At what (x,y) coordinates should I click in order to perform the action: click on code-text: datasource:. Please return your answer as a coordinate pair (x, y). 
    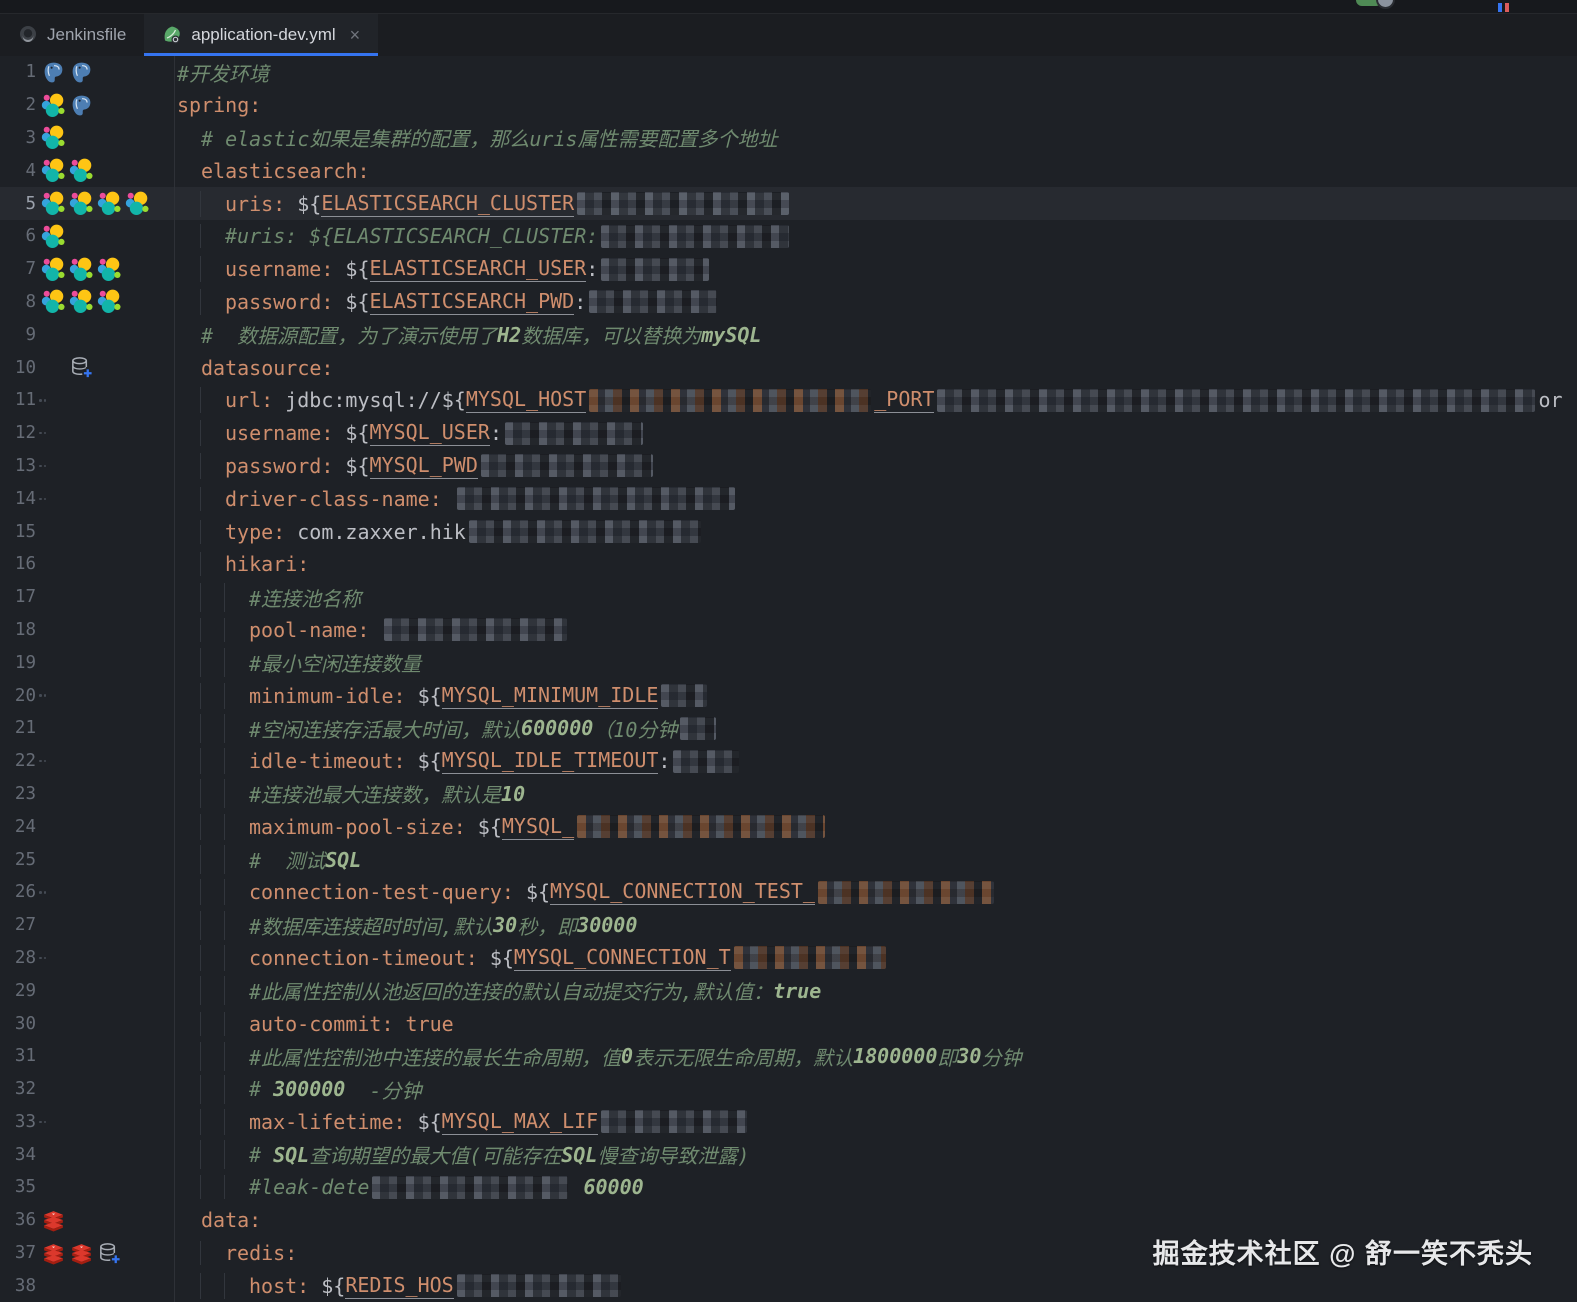
    Looking at the image, I should click on (876, 368).